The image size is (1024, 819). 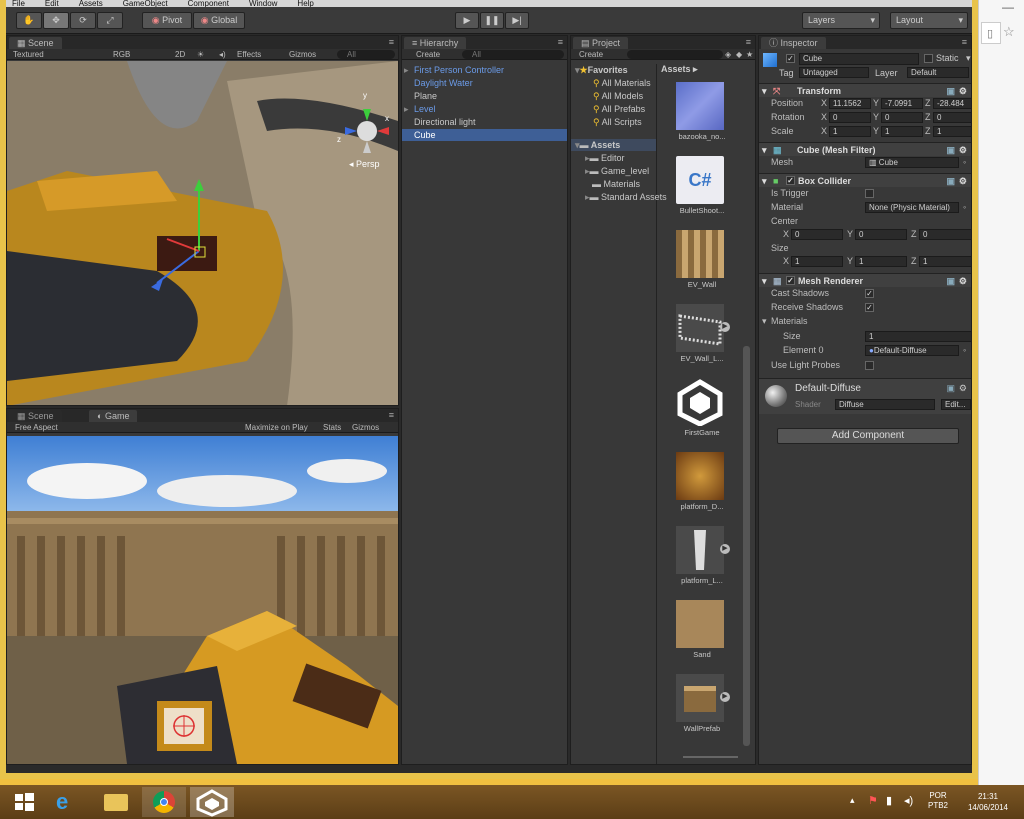 What do you see at coordinates (167, 20) in the screenshot?
I see `pivot-toggle: ◉ Pivot` at bounding box center [167, 20].